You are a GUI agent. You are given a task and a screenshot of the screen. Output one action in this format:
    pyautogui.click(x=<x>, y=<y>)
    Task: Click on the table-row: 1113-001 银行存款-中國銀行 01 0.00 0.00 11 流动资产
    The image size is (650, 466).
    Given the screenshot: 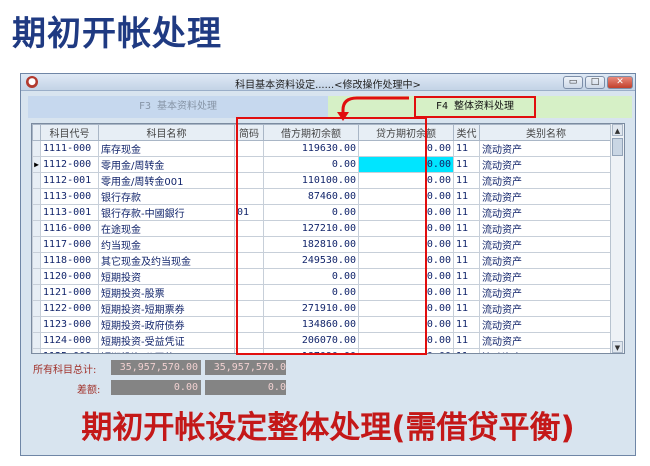 What is the action you would take?
    pyautogui.click(x=322, y=212)
    